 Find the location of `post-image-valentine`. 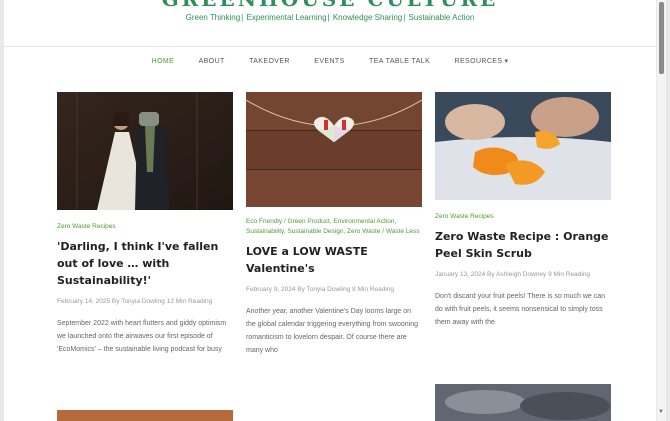

post-image-valentine is located at coordinates (334, 149).